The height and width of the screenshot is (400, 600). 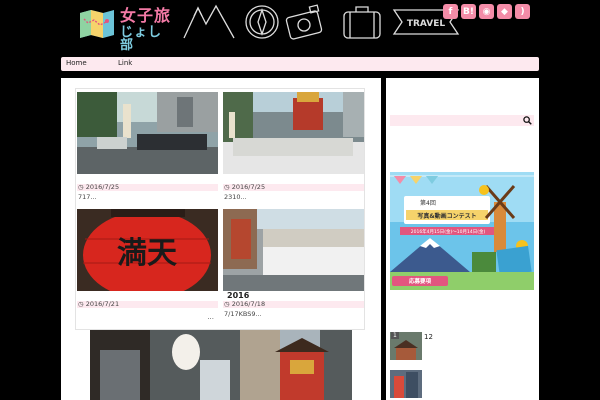 I want to click on post-title: 2016, so click(x=238, y=295).